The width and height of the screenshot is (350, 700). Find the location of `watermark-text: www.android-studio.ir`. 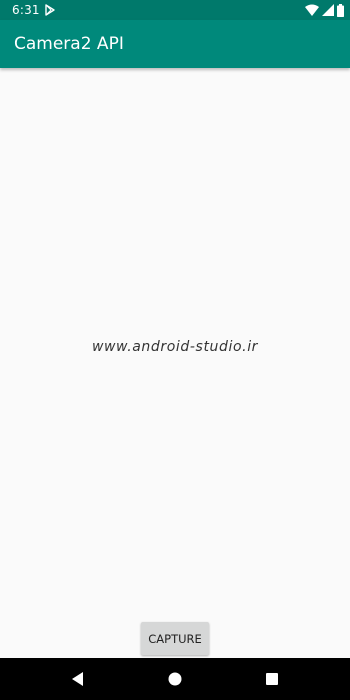

watermark-text: www.android-studio.ir is located at coordinates (175, 347).